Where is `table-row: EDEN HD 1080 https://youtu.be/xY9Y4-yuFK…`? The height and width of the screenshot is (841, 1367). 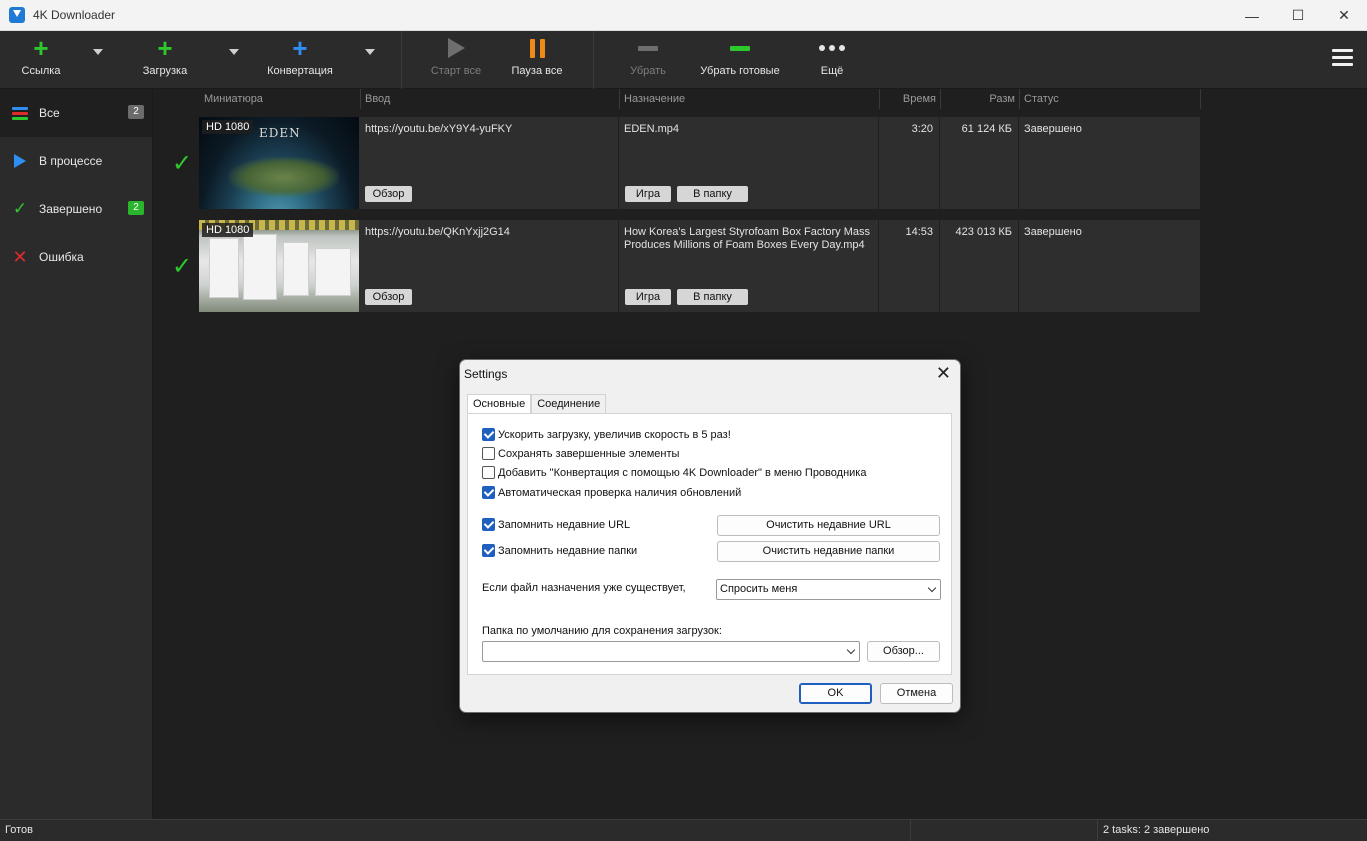
table-row: EDEN HD 1080 https://youtu.be/xY9Y4-yuFK… is located at coordinates (699, 163).